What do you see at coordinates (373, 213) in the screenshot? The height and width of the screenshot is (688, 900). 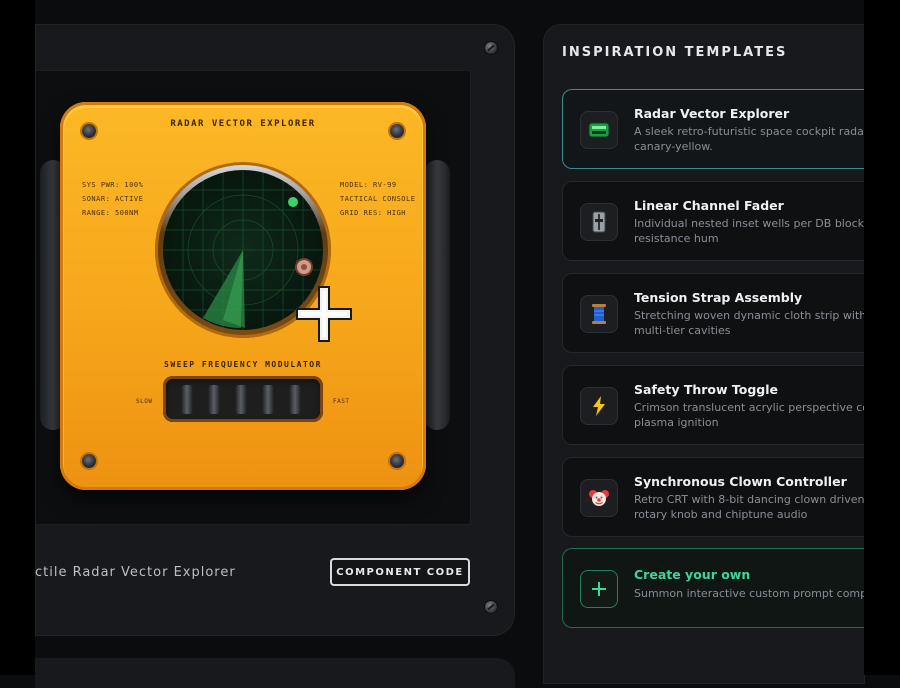 I see `readout-line: GRID RES: HIGH` at bounding box center [373, 213].